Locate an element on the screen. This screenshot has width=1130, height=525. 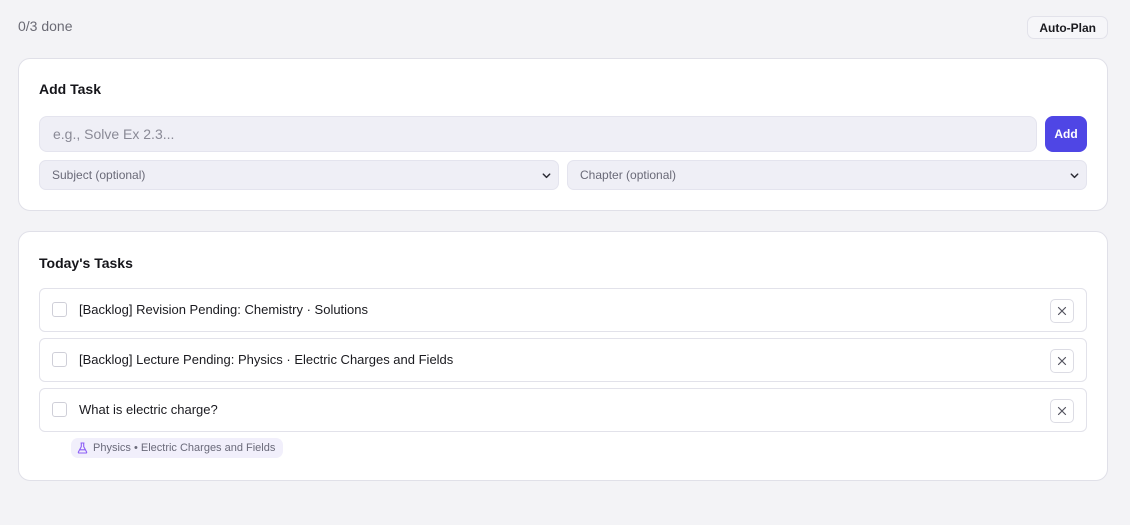
task-subject-tag: Physics • Electric Charges and Fields is located at coordinates (177, 448).